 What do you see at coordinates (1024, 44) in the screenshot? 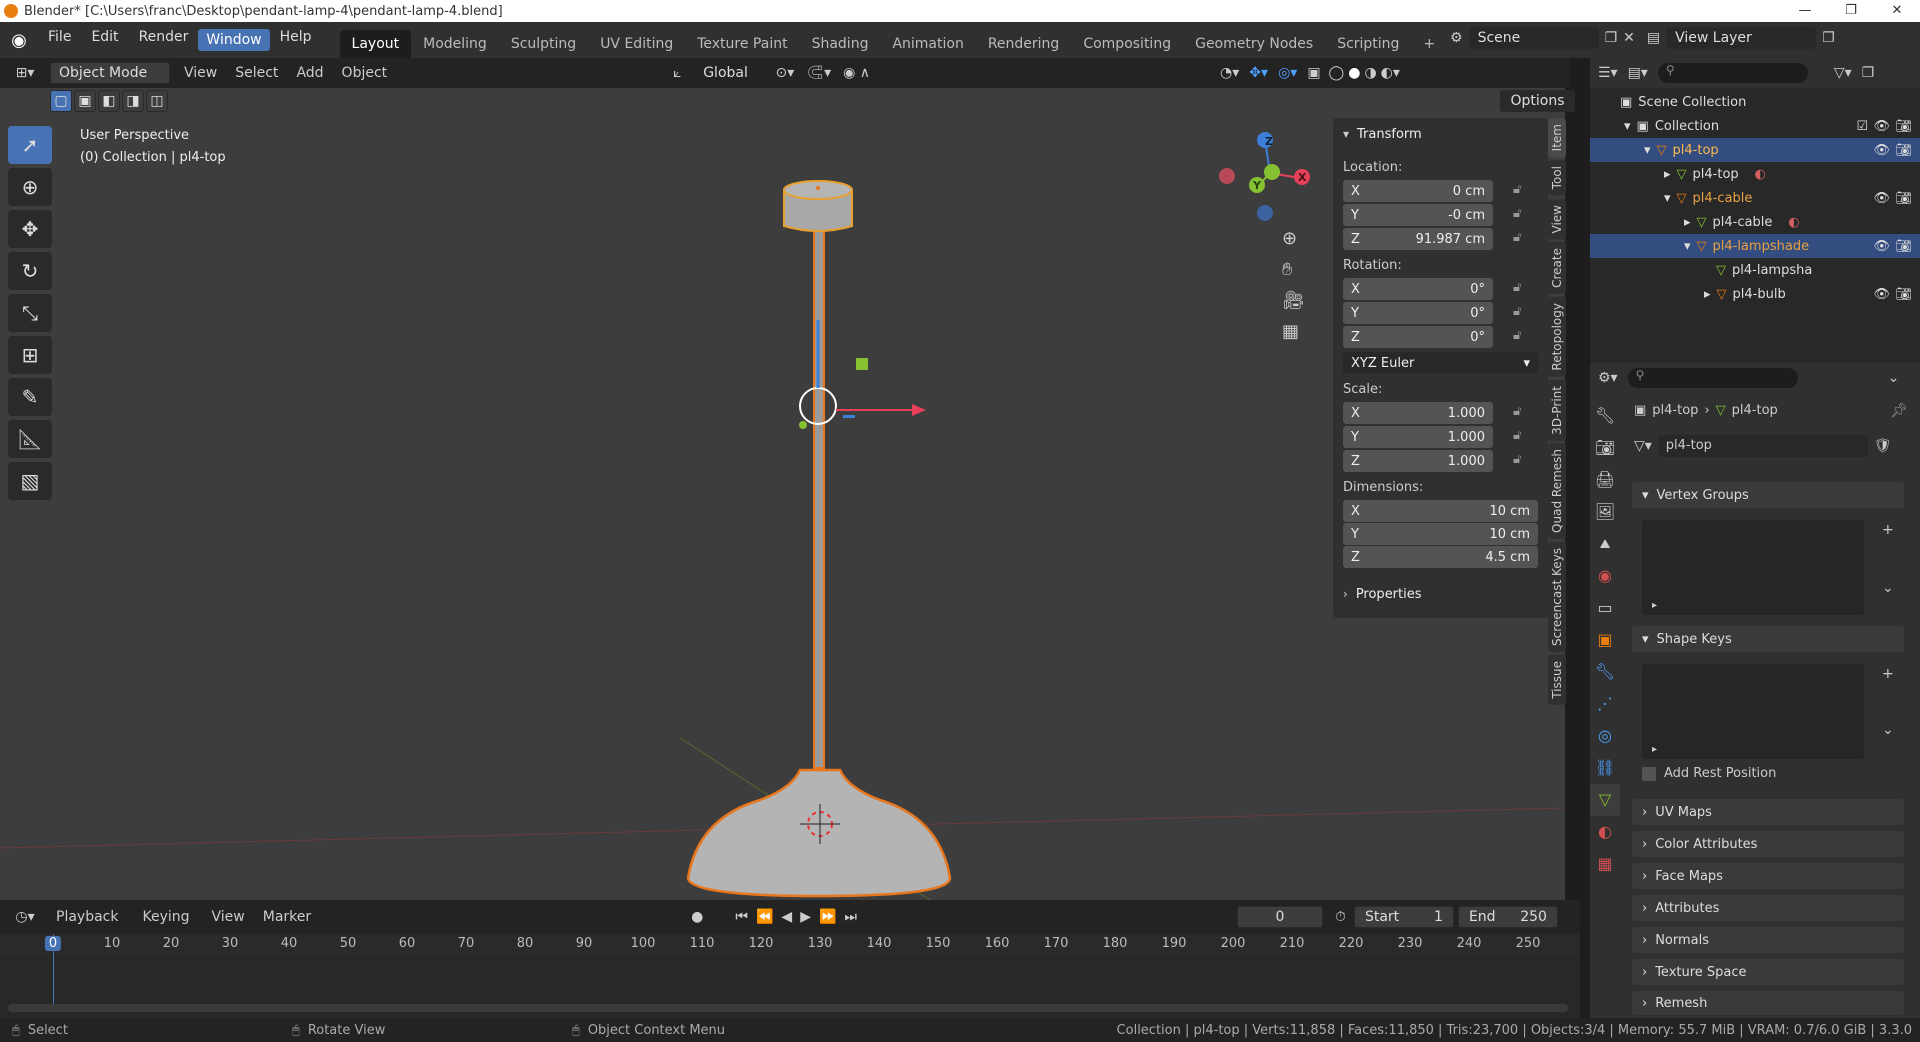
I see `tab-rendering: Rendering` at bounding box center [1024, 44].